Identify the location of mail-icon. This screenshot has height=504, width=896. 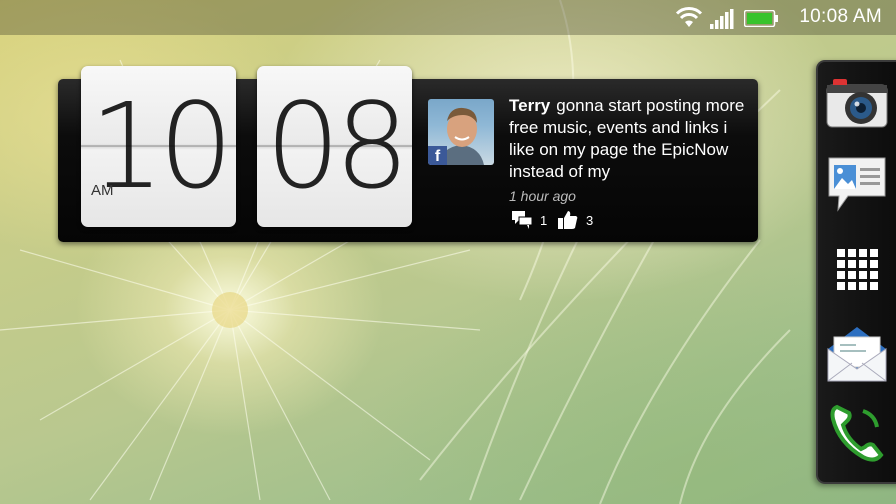
(857, 354).